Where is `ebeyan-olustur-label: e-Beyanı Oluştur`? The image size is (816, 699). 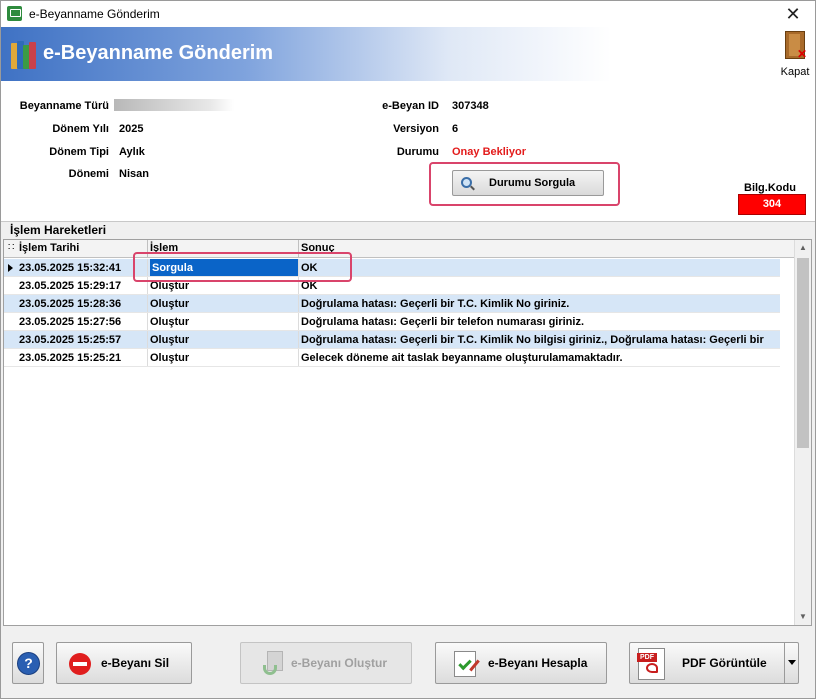
ebeyan-olustur-label: e-Beyanı Oluştur is located at coordinates (339, 663).